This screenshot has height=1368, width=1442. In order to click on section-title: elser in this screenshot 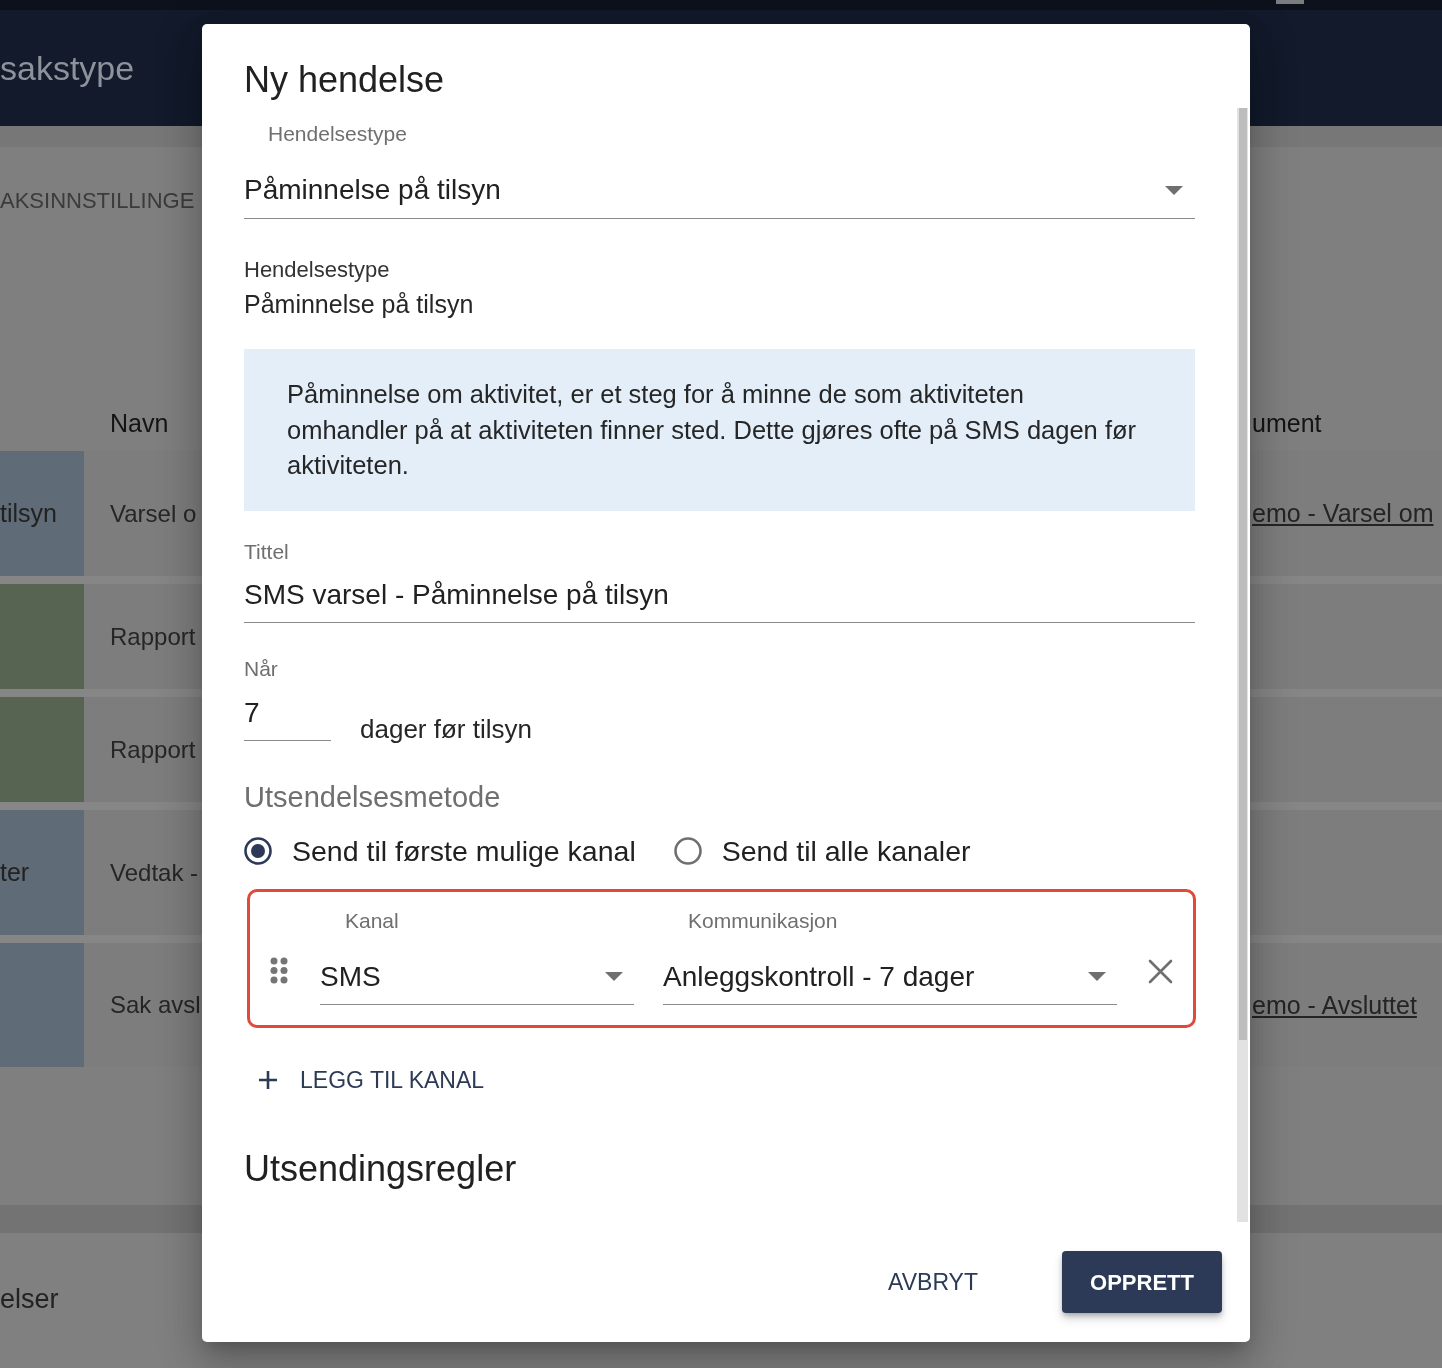, I will do `click(29, 1299)`.